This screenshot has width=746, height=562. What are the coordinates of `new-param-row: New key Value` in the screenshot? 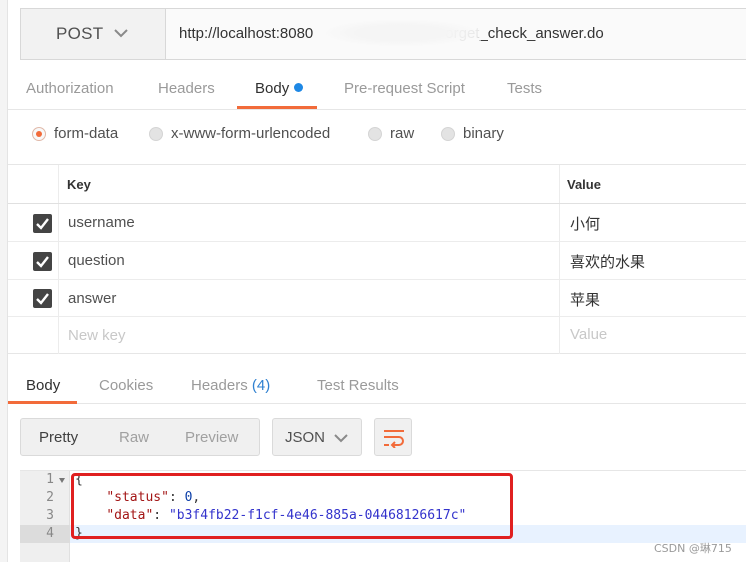 It's located at (377, 335).